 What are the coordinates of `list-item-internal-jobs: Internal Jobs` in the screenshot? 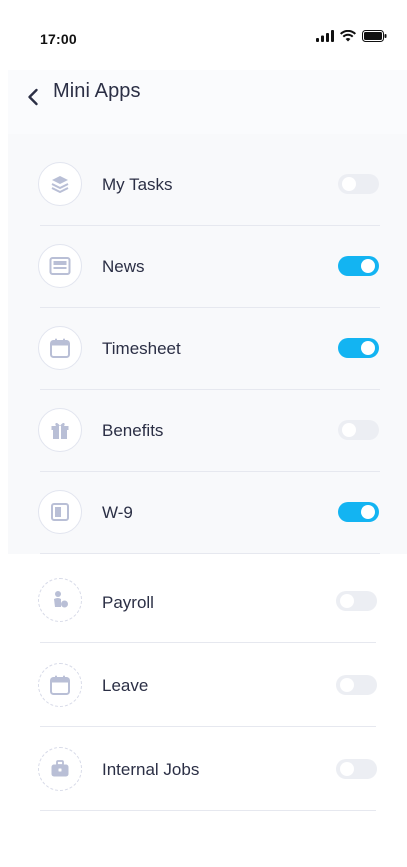 It's located at (203, 769).